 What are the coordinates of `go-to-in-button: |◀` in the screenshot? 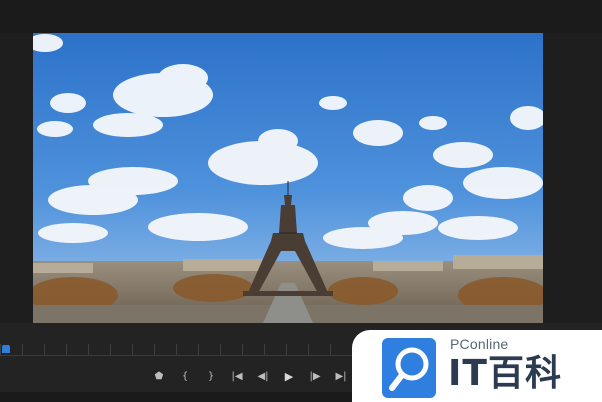 It's located at (237, 376).